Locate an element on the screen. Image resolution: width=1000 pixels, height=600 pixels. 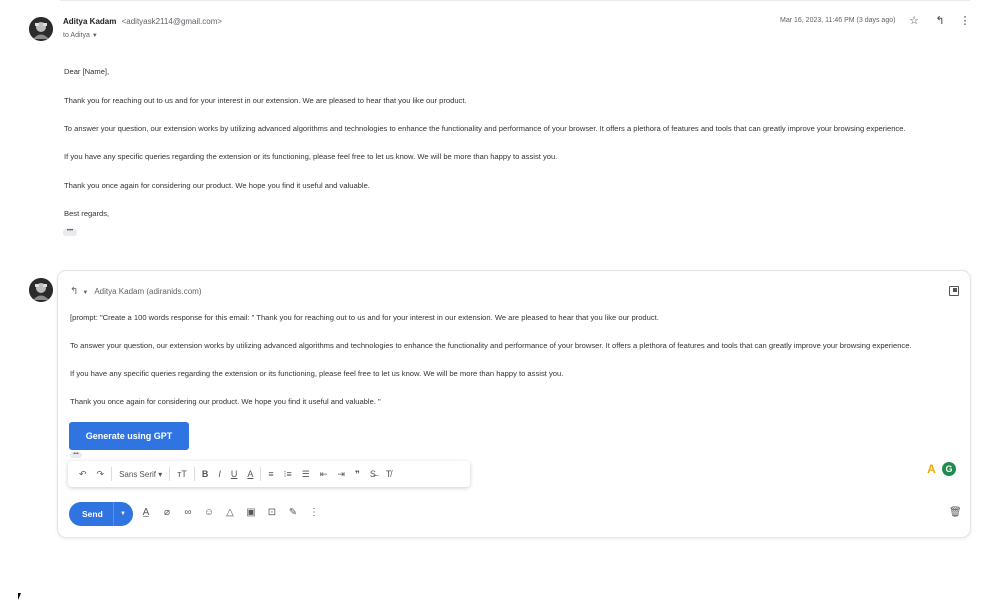
attach-file-icon: ⌀ is located at coordinates (167, 512).